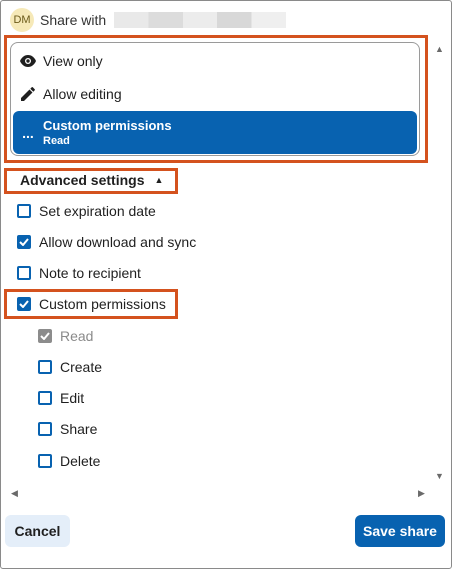 The image size is (452, 569). What do you see at coordinates (77, 336) in the screenshot?
I see `perm-read-label: Read` at bounding box center [77, 336].